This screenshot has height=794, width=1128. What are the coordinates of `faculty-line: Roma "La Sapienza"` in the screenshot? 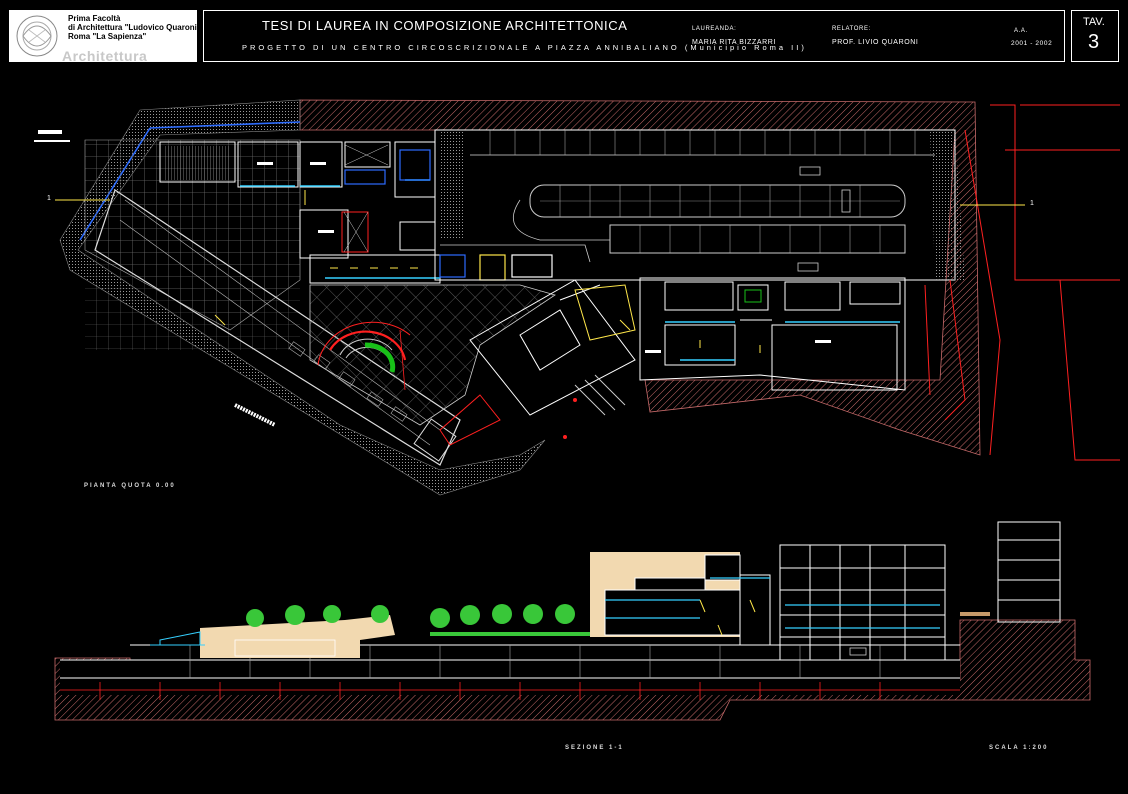 It's located at (107, 36).